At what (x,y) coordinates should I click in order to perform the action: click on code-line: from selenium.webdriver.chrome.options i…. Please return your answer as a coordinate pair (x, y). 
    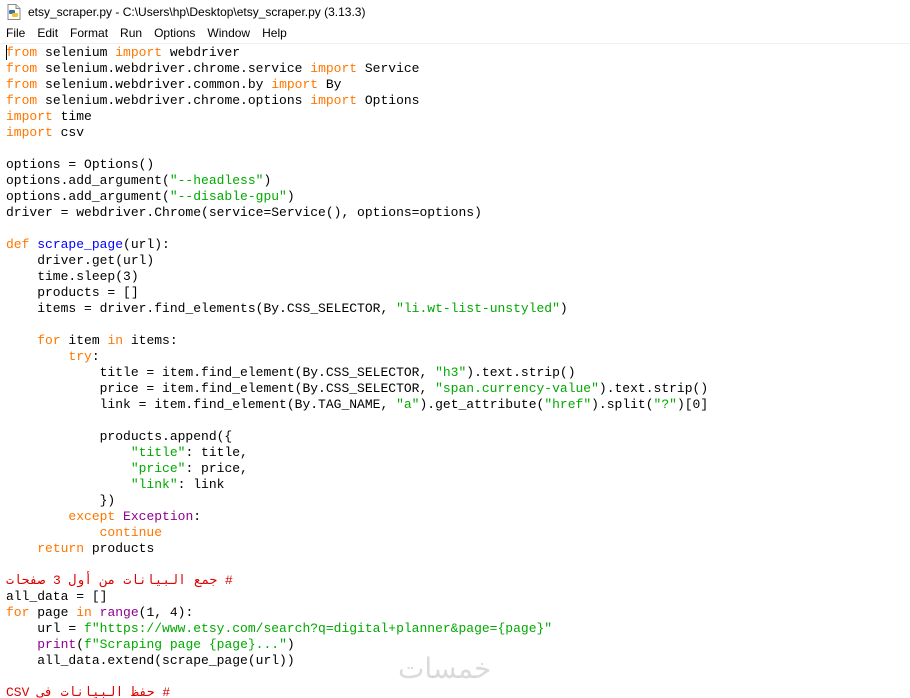
    Looking at the image, I should click on (357, 101).